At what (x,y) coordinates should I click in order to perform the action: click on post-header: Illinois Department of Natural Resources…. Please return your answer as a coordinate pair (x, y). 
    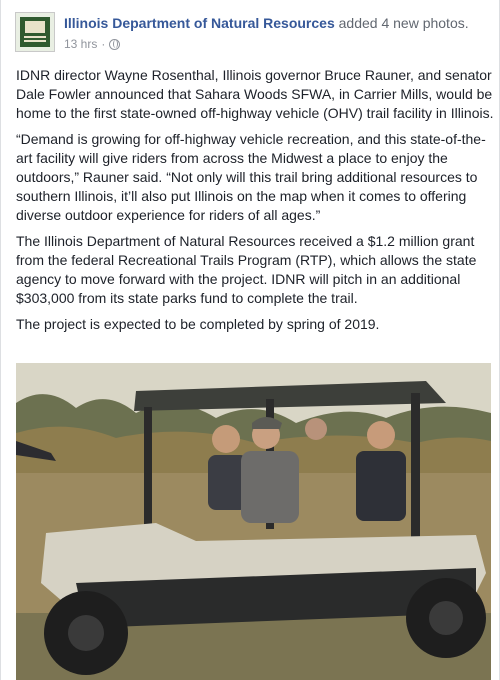
    Looking at the image, I should click on (279, 23).